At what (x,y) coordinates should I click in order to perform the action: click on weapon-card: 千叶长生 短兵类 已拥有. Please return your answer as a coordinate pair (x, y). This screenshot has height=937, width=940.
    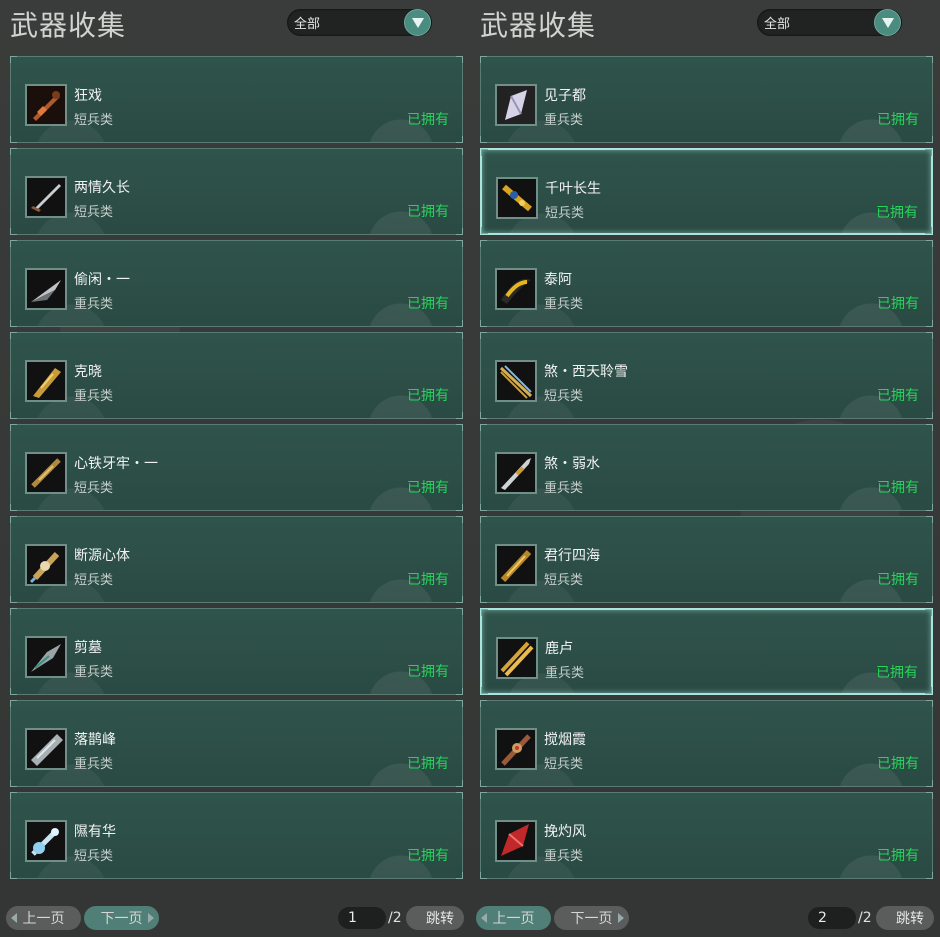
    Looking at the image, I should click on (706, 191).